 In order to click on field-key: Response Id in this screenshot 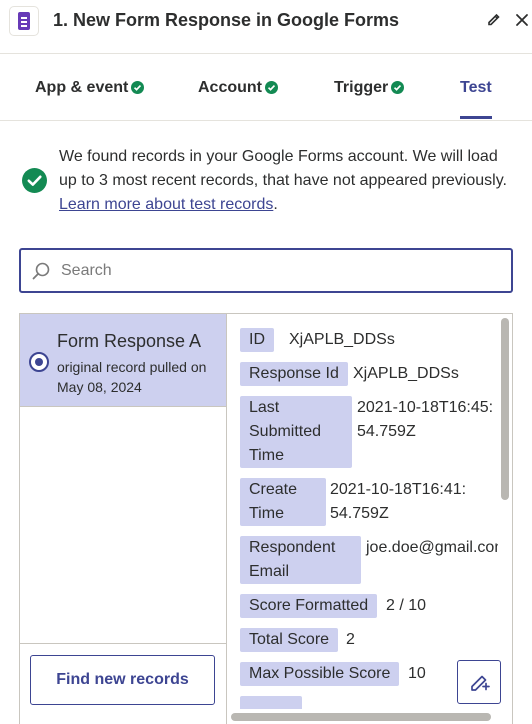, I will do `click(294, 374)`.